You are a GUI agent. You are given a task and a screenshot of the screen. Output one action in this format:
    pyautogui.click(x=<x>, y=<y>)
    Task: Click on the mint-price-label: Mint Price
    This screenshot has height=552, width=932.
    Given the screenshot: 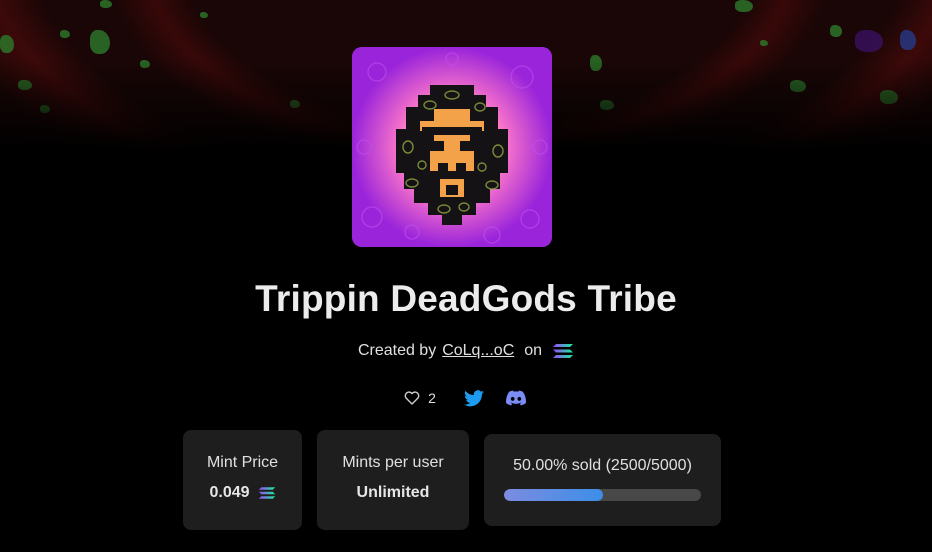 What is the action you would take?
    pyautogui.click(x=242, y=462)
    